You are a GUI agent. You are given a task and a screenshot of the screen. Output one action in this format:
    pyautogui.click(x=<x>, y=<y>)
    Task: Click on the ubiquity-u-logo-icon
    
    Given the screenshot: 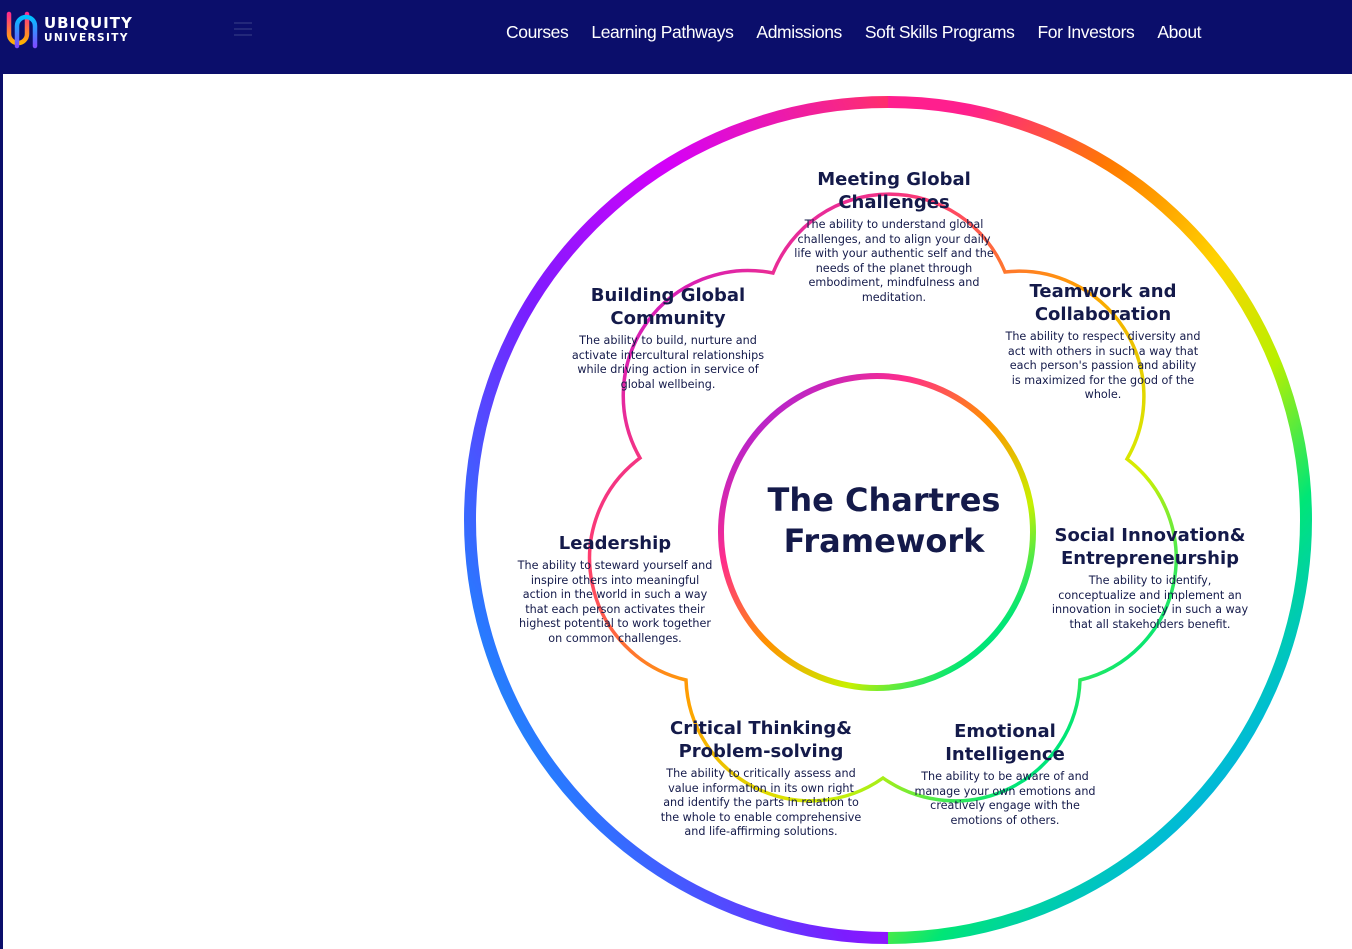 What is the action you would take?
    pyautogui.click(x=22, y=30)
    